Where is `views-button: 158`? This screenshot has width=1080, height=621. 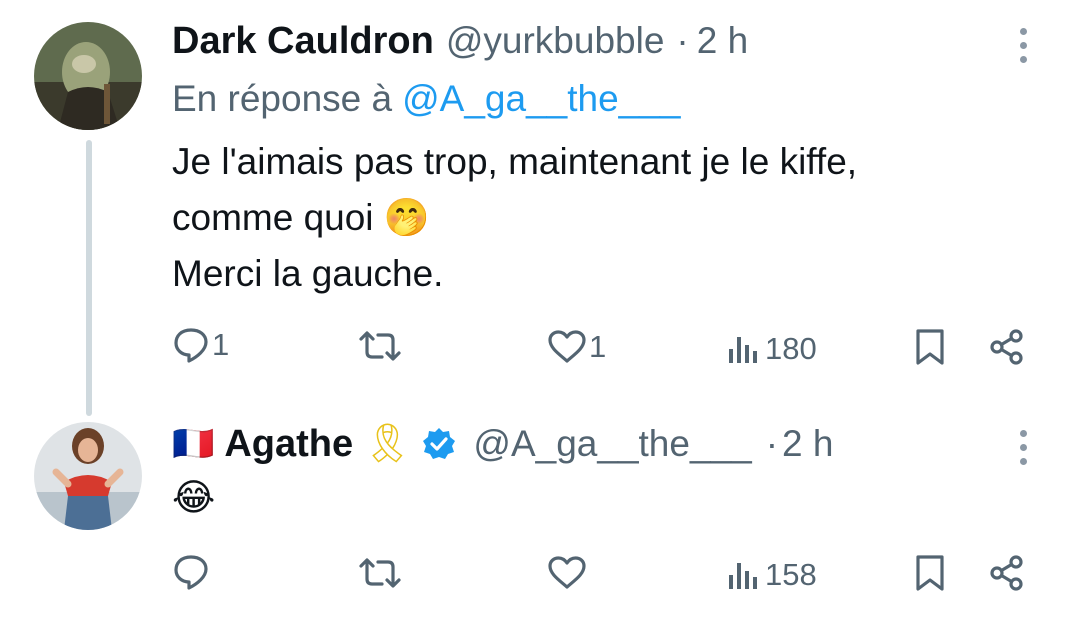
views-button: 158 is located at coordinates (772, 575).